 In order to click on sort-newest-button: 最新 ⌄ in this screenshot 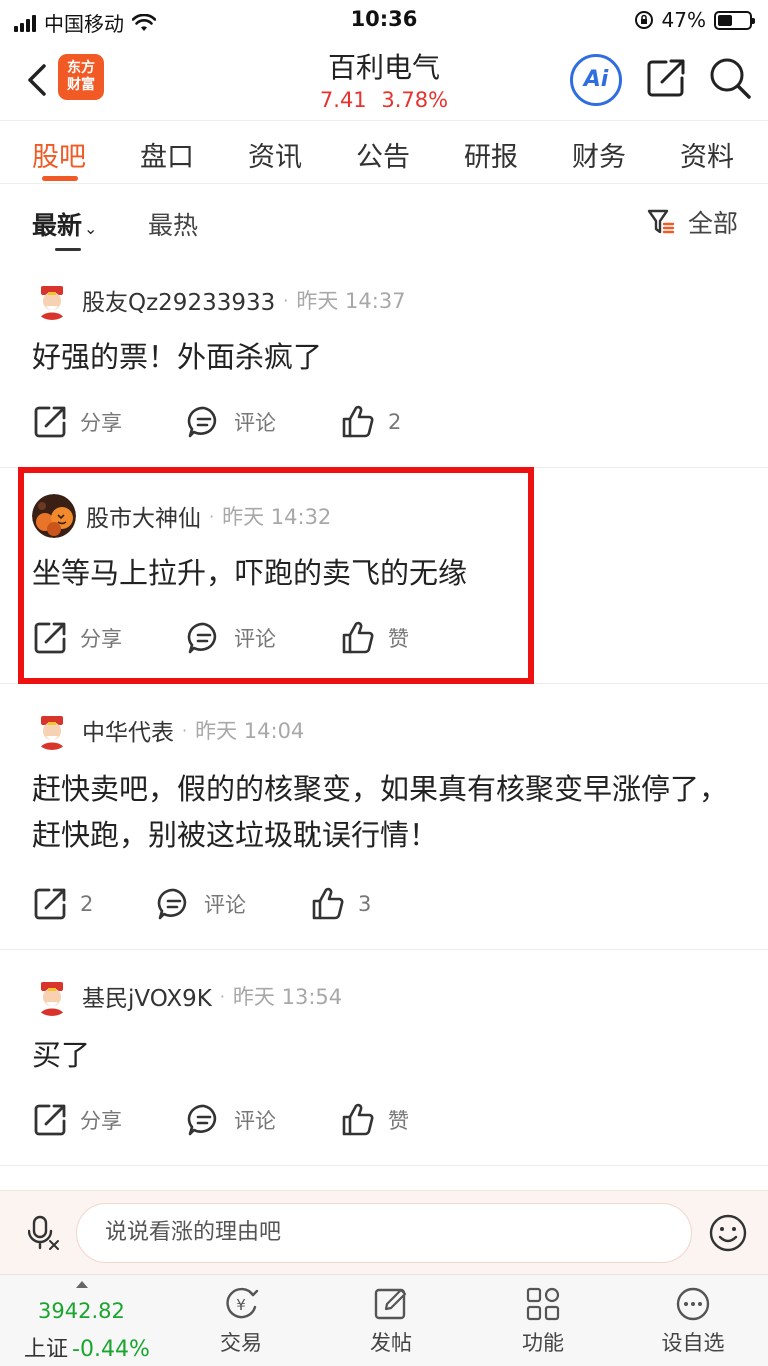, I will do `click(64, 224)`.